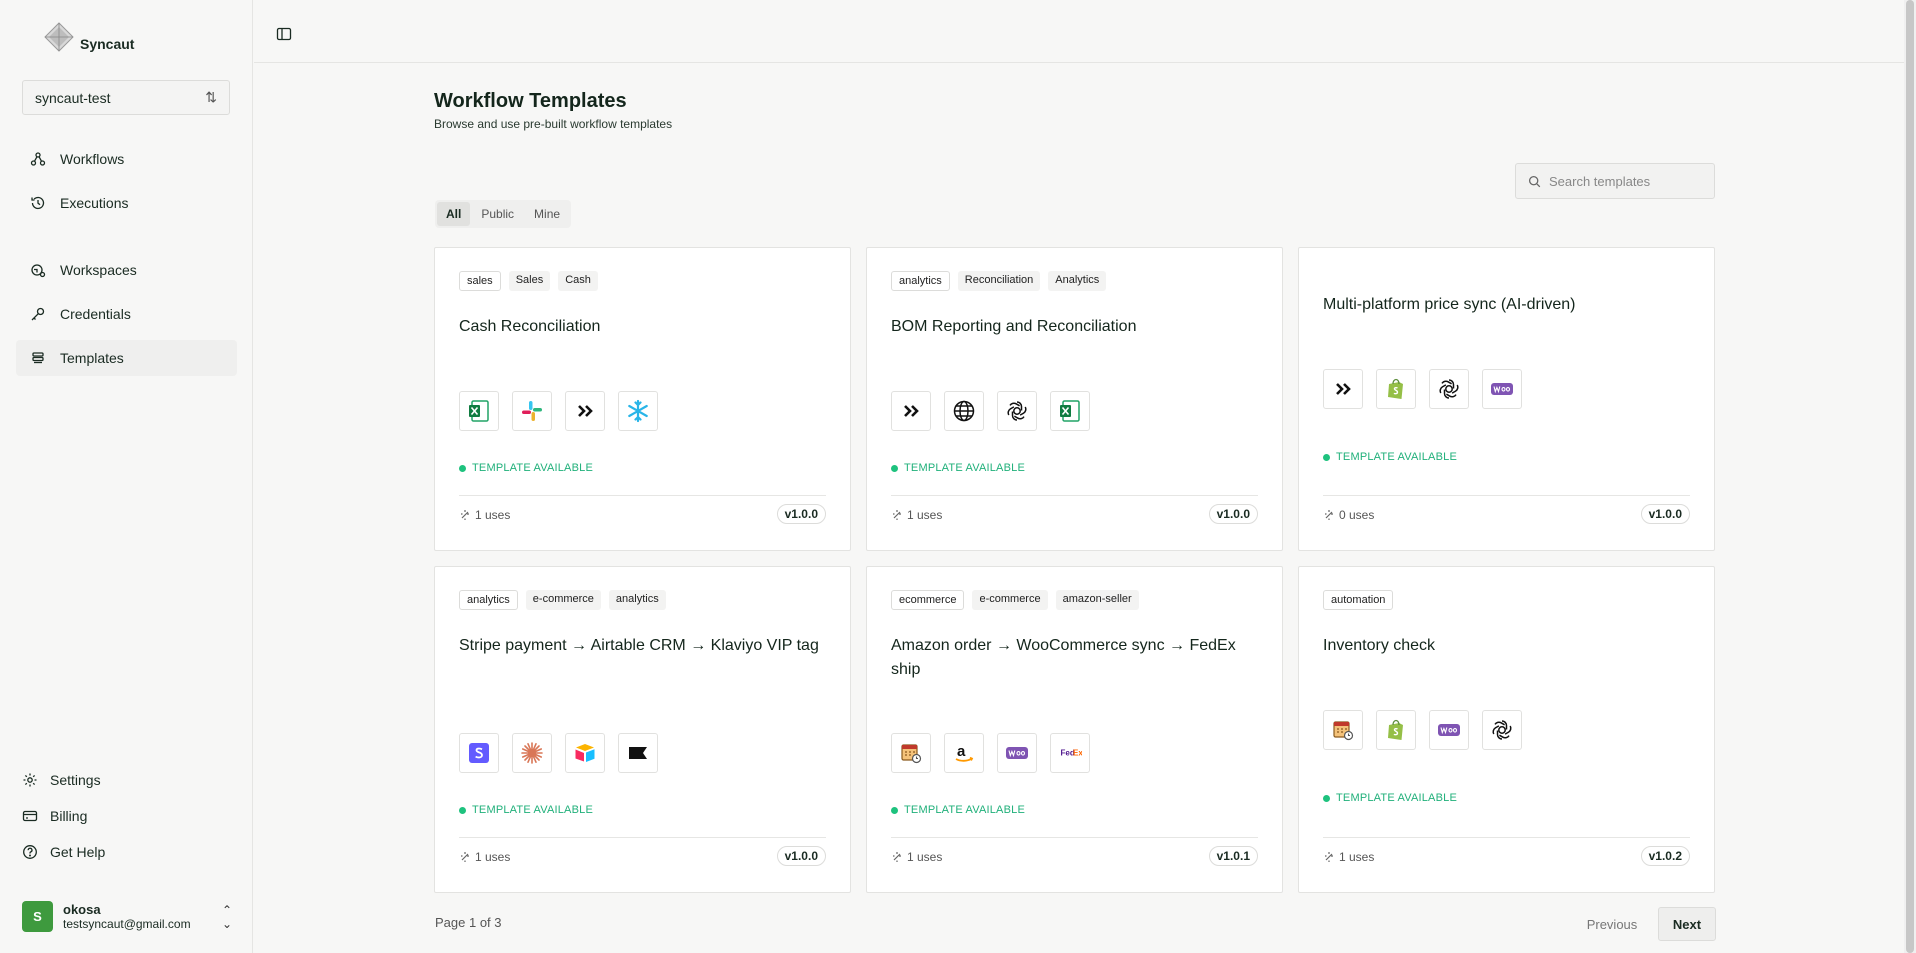 The image size is (1916, 953). I want to click on search-input, so click(1629, 181).